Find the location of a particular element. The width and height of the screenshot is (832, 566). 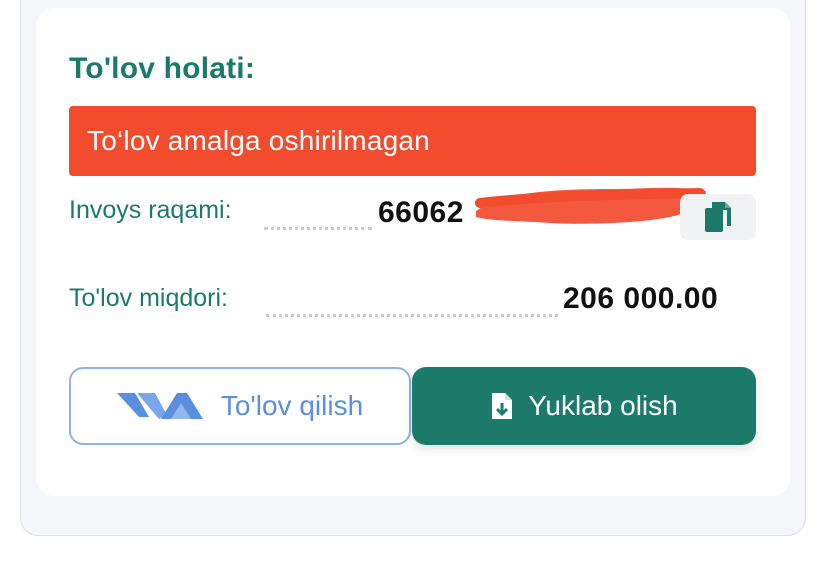

download-button: Yuklab olish is located at coordinates (584, 406).